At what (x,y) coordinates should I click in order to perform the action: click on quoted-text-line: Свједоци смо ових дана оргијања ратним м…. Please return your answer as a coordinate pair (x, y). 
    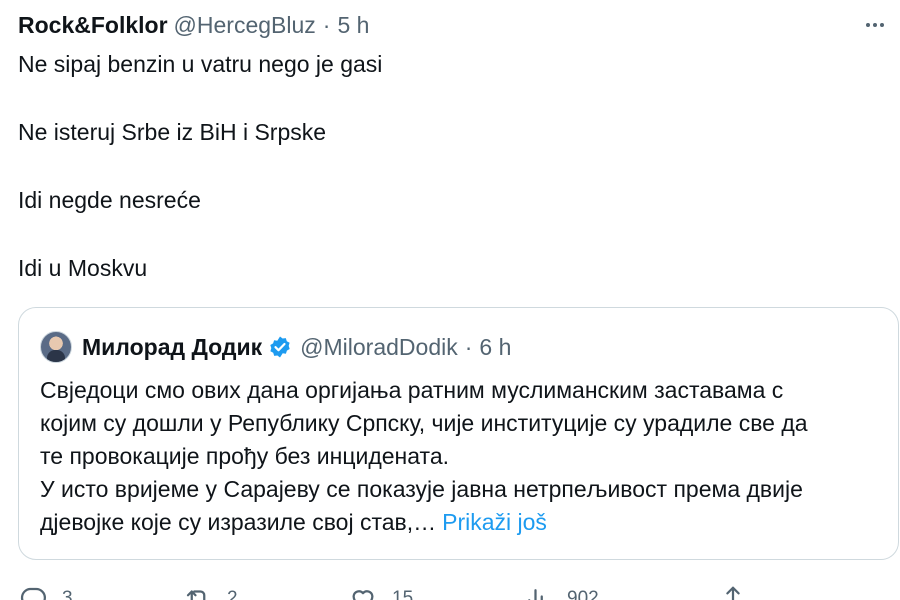
    Looking at the image, I should click on (412, 390).